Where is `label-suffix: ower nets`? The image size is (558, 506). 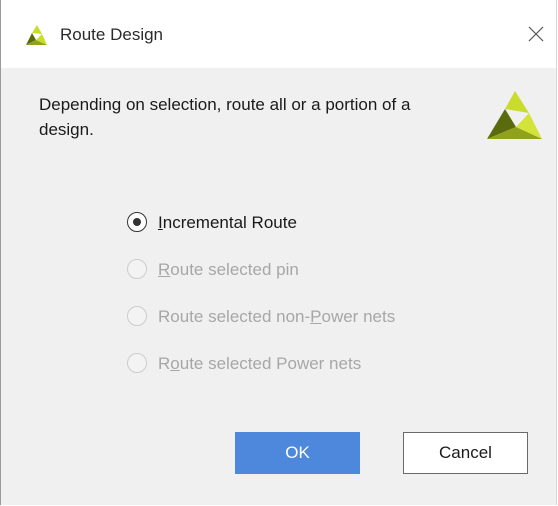 label-suffix: ower nets is located at coordinates (358, 316).